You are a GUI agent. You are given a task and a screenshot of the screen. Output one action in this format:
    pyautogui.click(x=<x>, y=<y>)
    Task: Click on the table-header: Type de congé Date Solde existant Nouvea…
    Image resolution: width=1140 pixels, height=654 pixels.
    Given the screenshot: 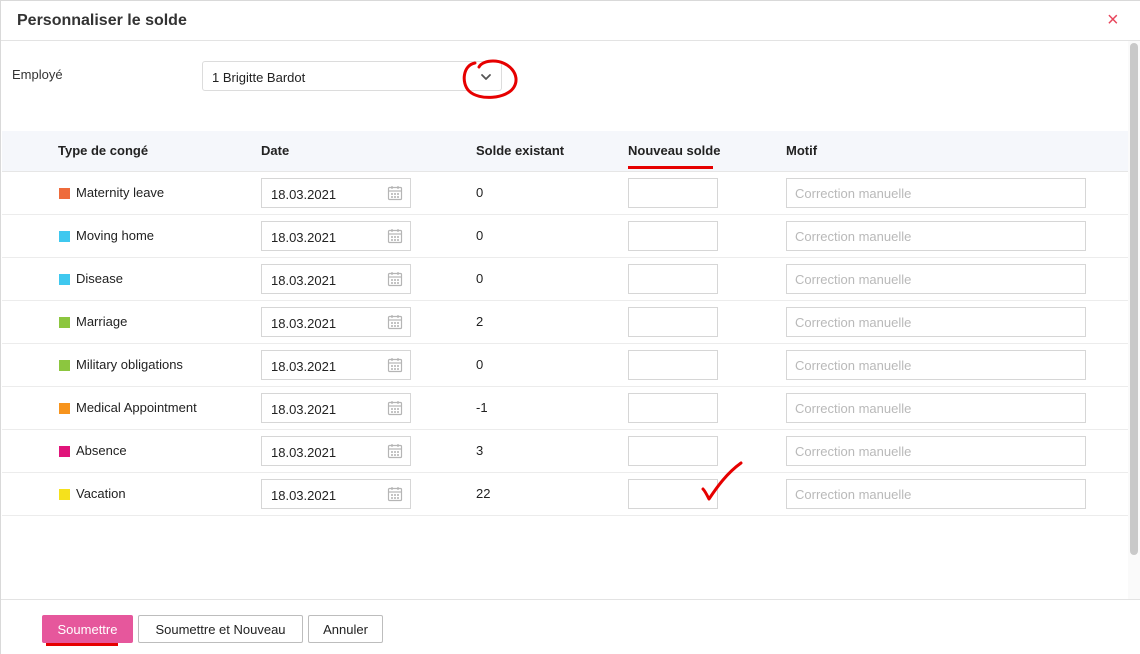 What is the action you would take?
    pyautogui.click(x=565, y=151)
    